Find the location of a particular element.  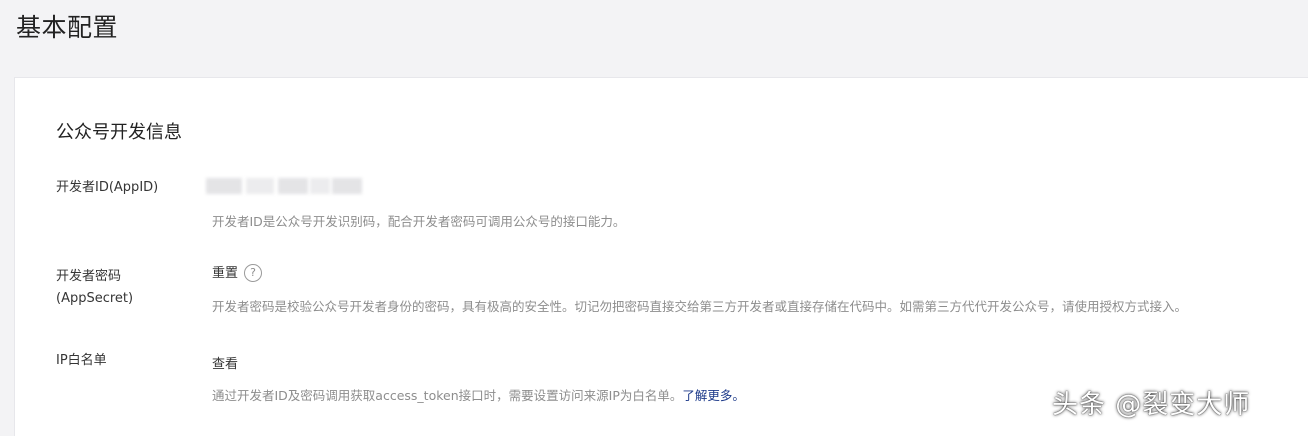

appid-value-redacted is located at coordinates (284, 186).